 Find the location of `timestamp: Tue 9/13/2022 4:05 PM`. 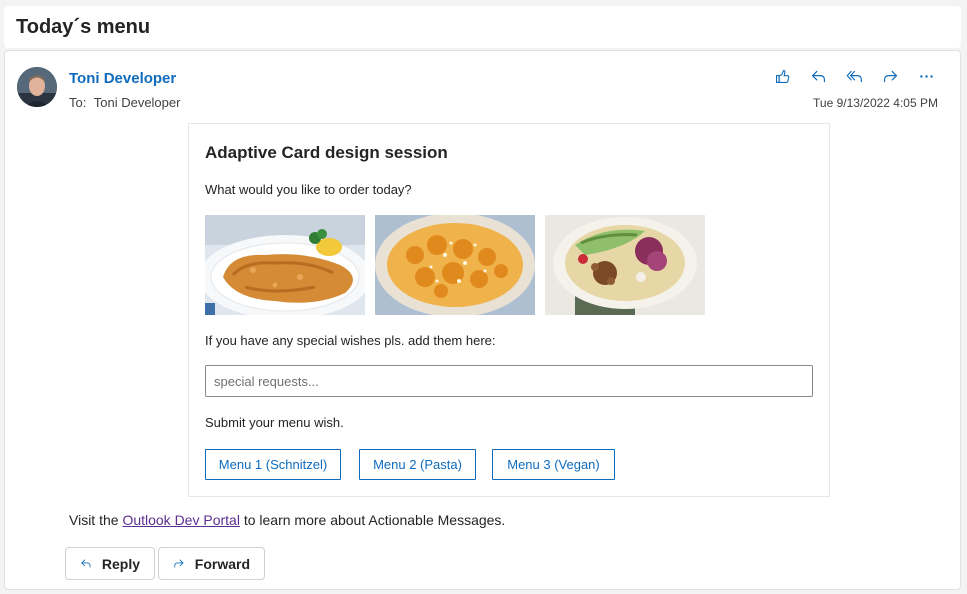

timestamp: Tue 9/13/2022 4:05 PM is located at coordinates (875, 103).